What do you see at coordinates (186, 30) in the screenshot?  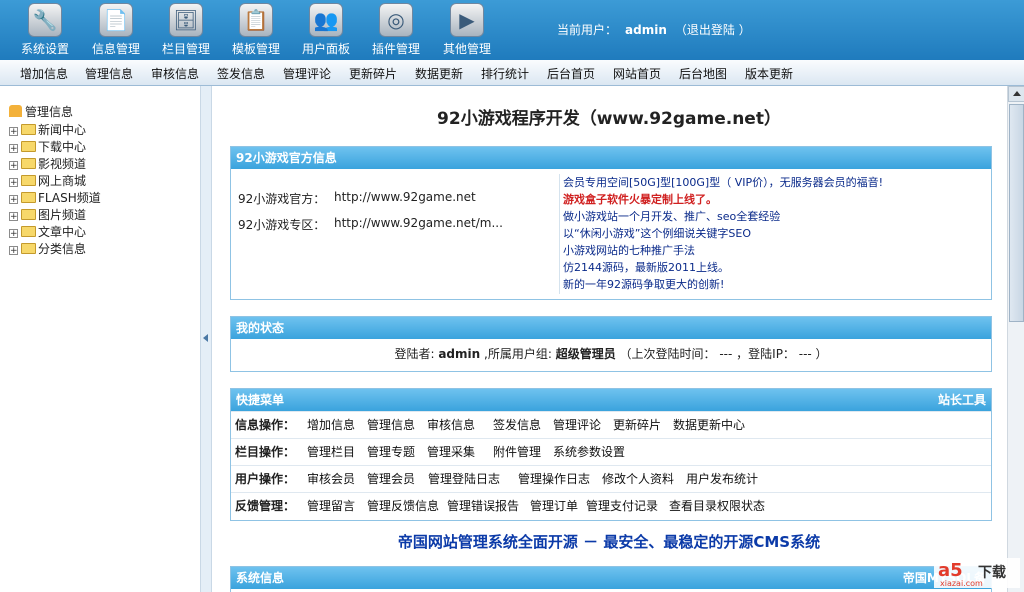 I see `tool-column-management: 🗄 栏目管理` at bounding box center [186, 30].